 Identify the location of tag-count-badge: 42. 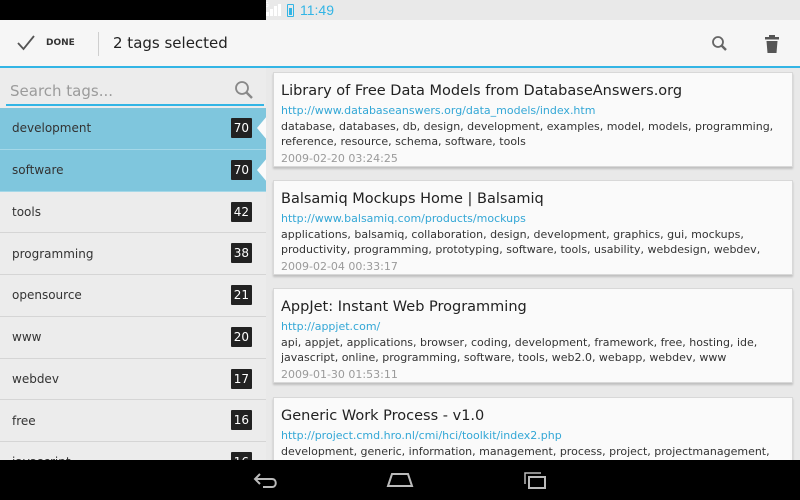
(241, 211).